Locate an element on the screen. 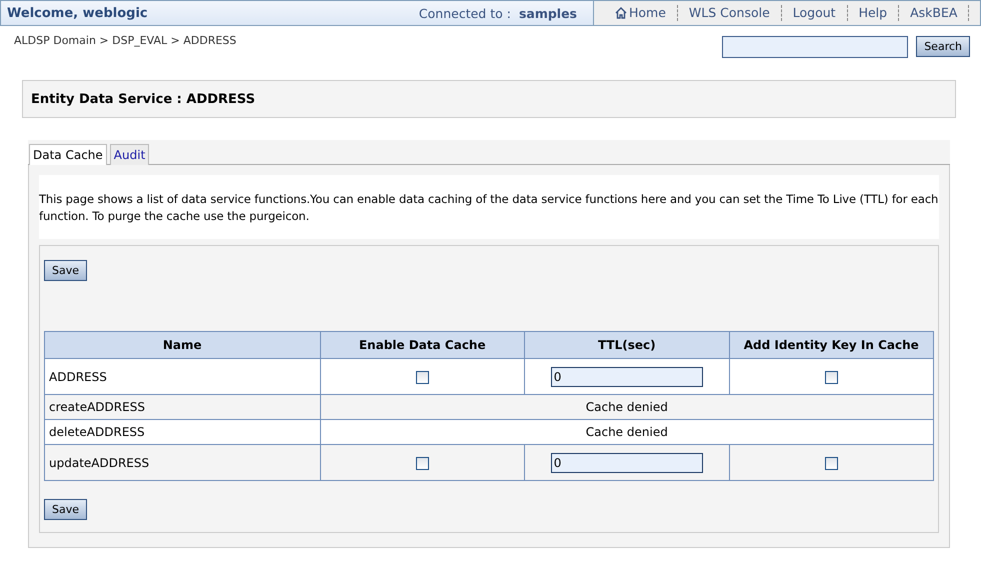 This screenshot has width=981, height=574. nav-link: Help is located at coordinates (874, 13).